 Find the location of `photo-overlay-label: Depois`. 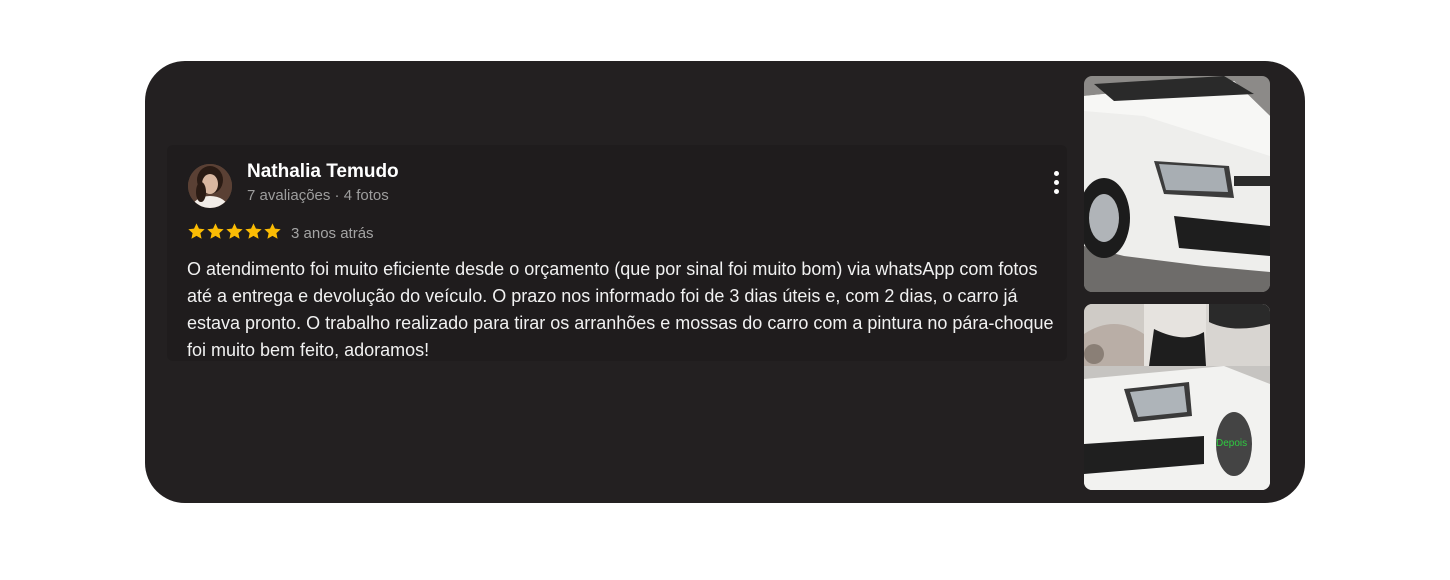

photo-overlay-label: Depois is located at coordinates (1231, 443).